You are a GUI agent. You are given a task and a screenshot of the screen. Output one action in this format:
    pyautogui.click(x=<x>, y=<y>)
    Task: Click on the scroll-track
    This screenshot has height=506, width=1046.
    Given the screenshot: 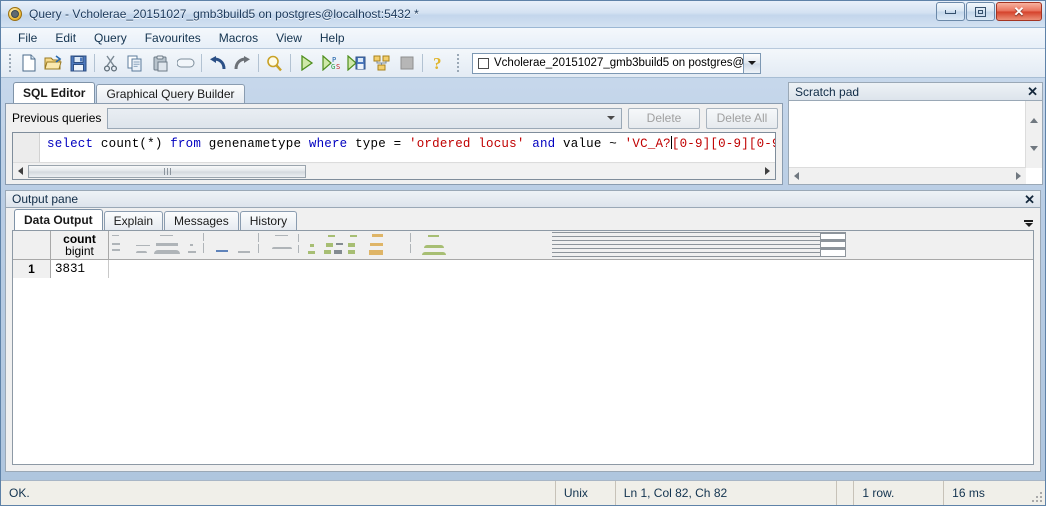 What is the action you would take?
    pyautogui.click(x=394, y=171)
    